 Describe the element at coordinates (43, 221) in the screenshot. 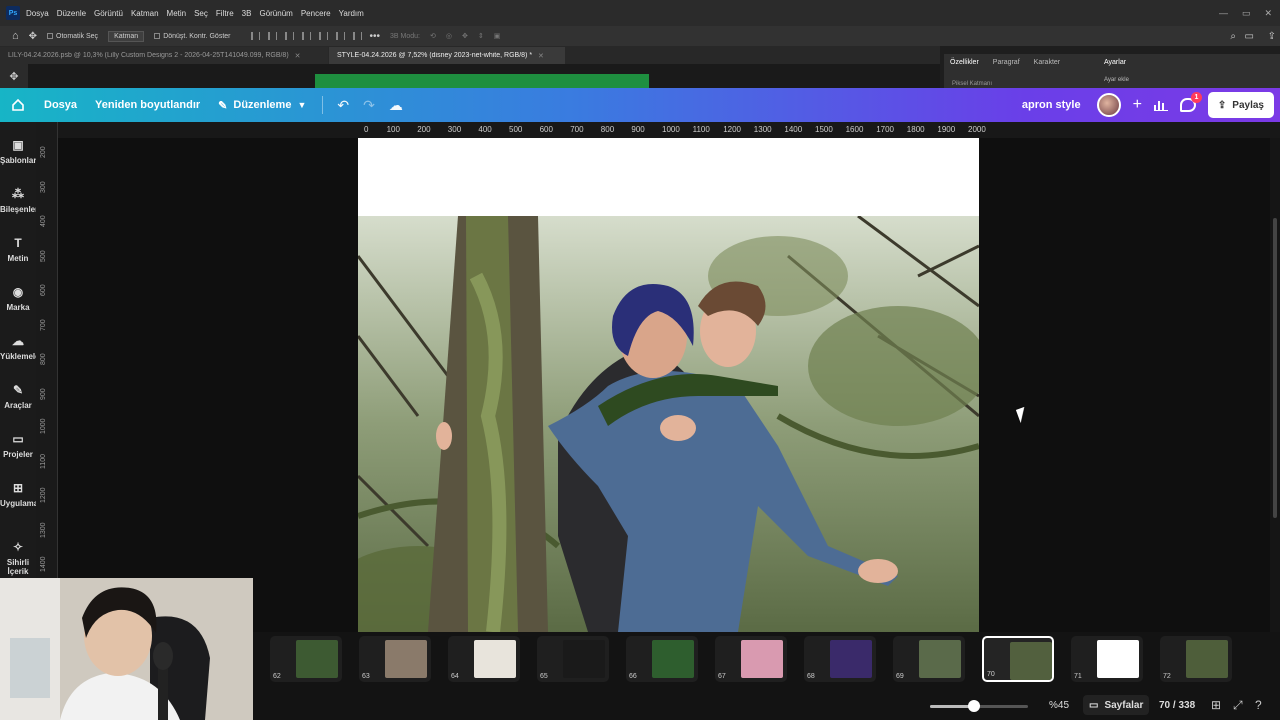

I see `ruler-tick-label: 400` at that location.